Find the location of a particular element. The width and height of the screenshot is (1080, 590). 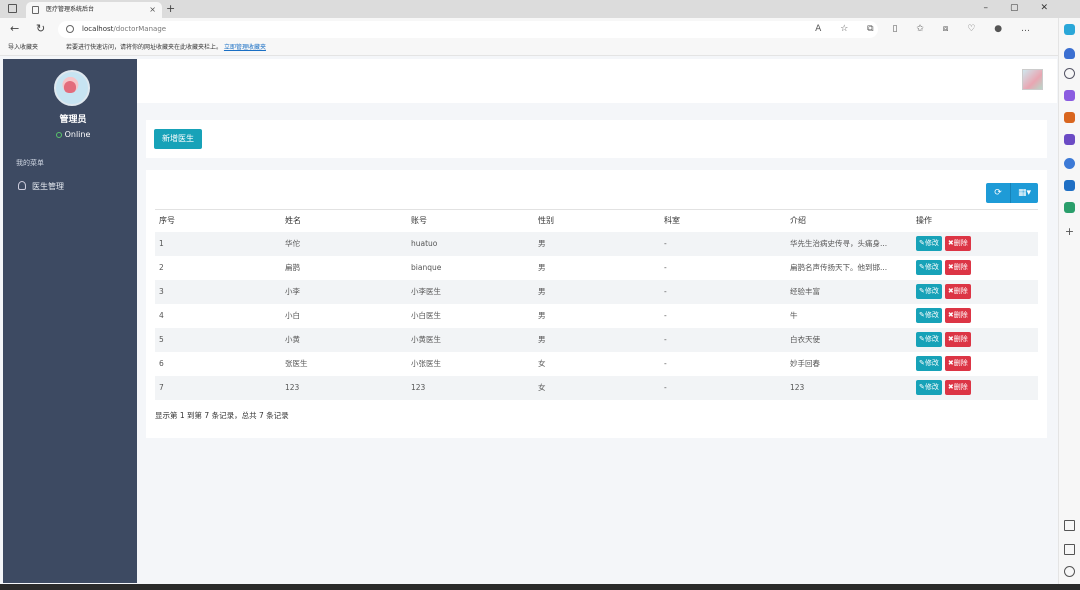

table-cell: 经验丰富 is located at coordinates (849, 291).